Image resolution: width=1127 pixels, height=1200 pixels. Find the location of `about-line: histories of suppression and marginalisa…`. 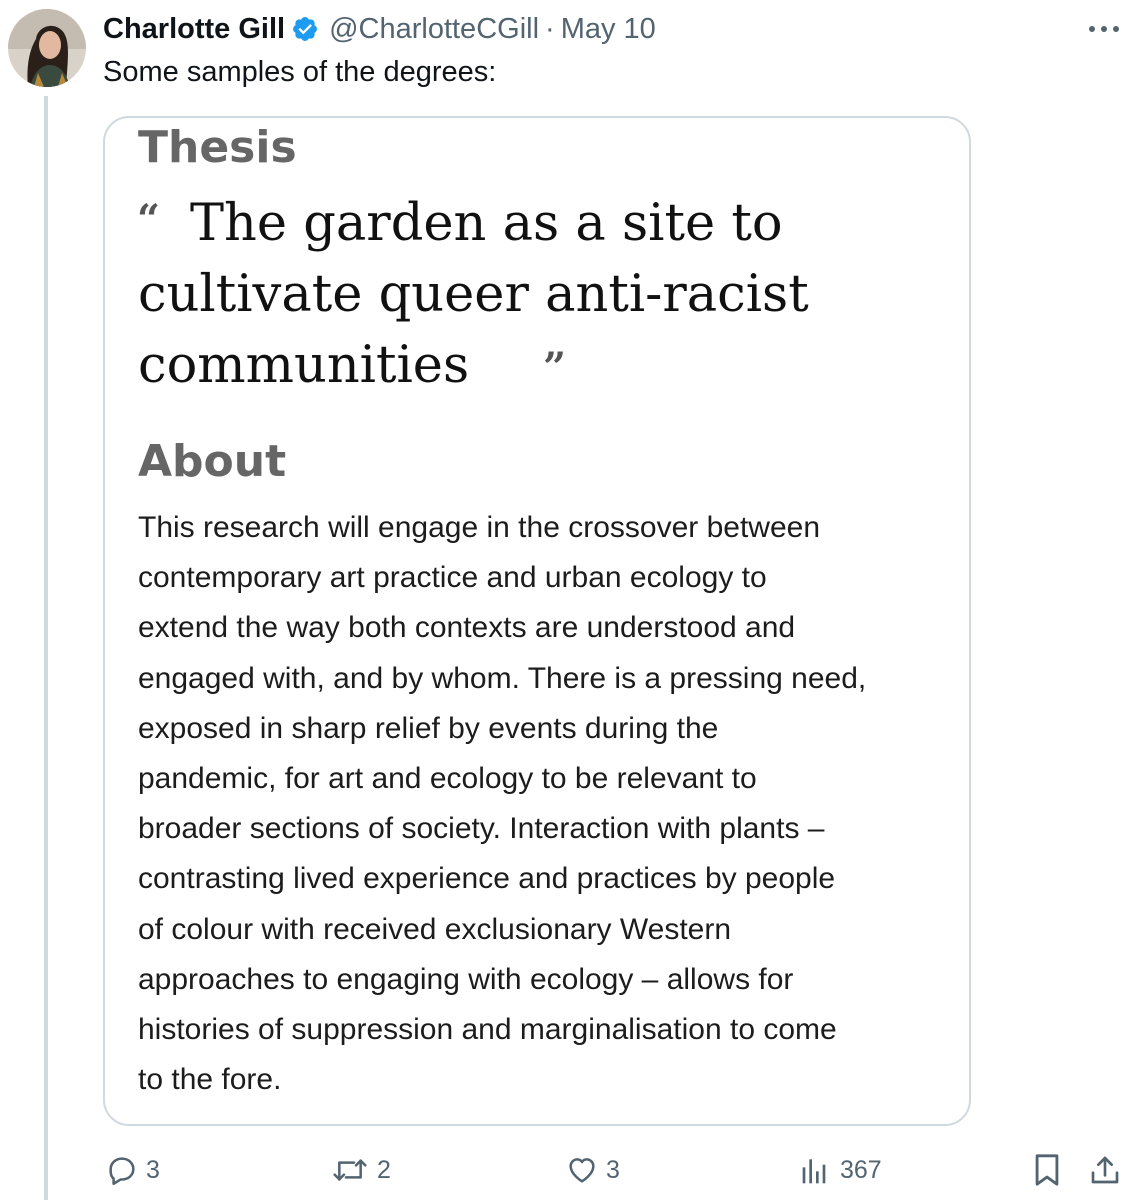

about-line: histories of suppression and marginalisa… is located at coordinates (487, 1030).